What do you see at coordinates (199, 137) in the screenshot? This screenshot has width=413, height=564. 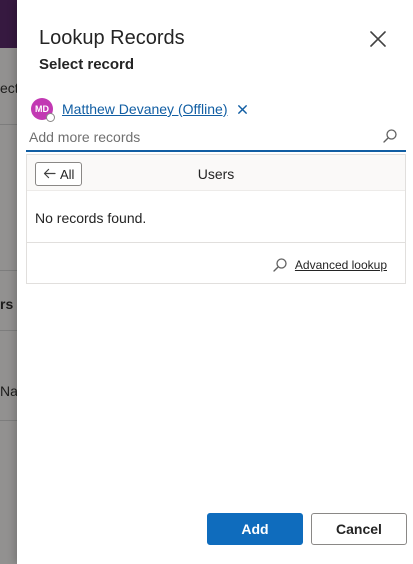 I see `add-more-records-input` at bounding box center [199, 137].